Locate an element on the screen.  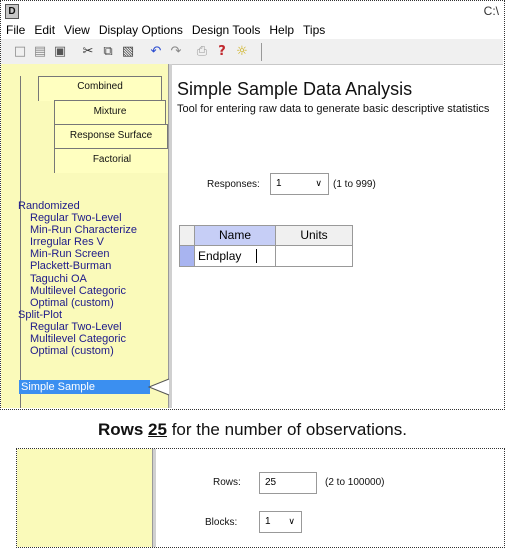
app-logo-icon: D is located at coordinates (12, 11).